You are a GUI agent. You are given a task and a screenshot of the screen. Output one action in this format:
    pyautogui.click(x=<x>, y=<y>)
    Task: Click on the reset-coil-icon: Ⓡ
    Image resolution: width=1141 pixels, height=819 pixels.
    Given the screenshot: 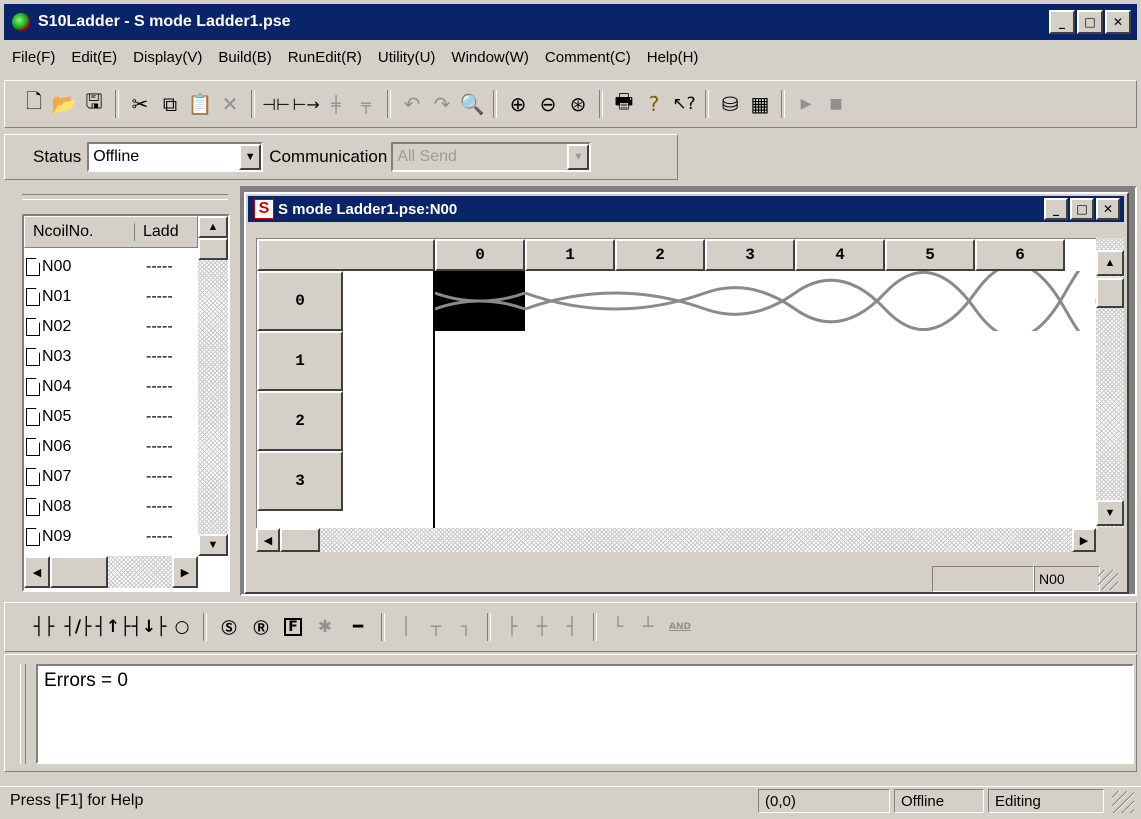 What is the action you would take?
    pyautogui.click(x=261, y=627)
    